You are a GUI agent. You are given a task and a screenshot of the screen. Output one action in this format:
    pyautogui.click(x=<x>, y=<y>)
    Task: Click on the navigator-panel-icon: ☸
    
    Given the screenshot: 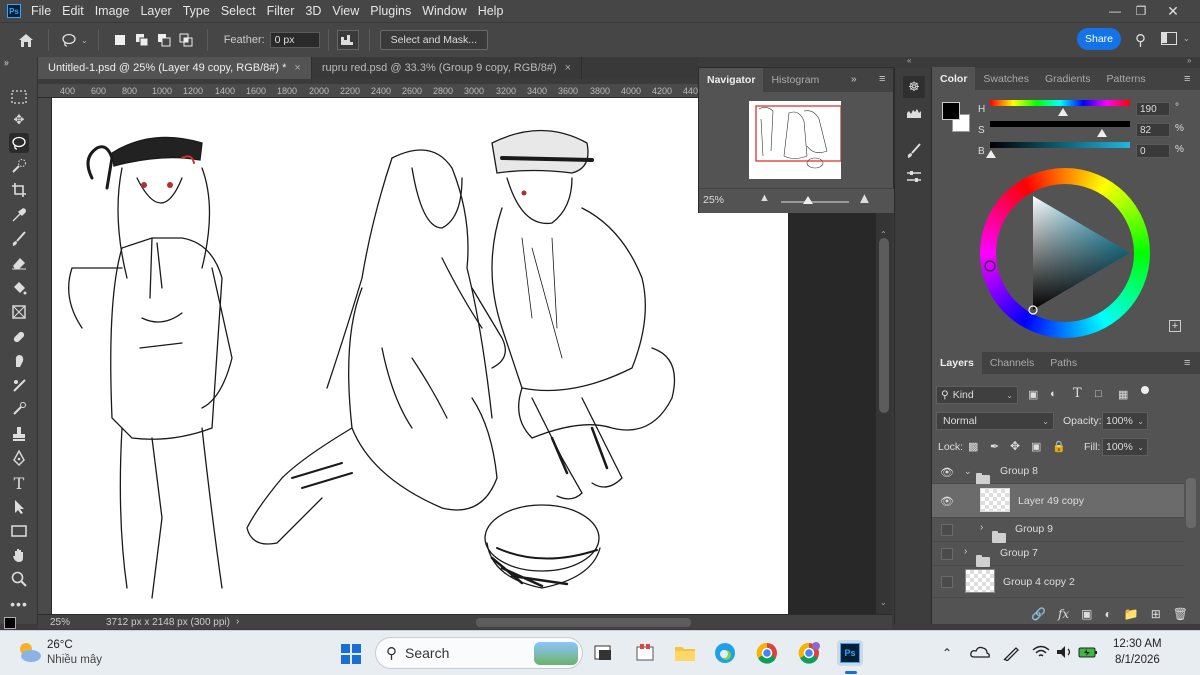 What is the action you would take?
    pyautogui.click(x=914, y=87)
    